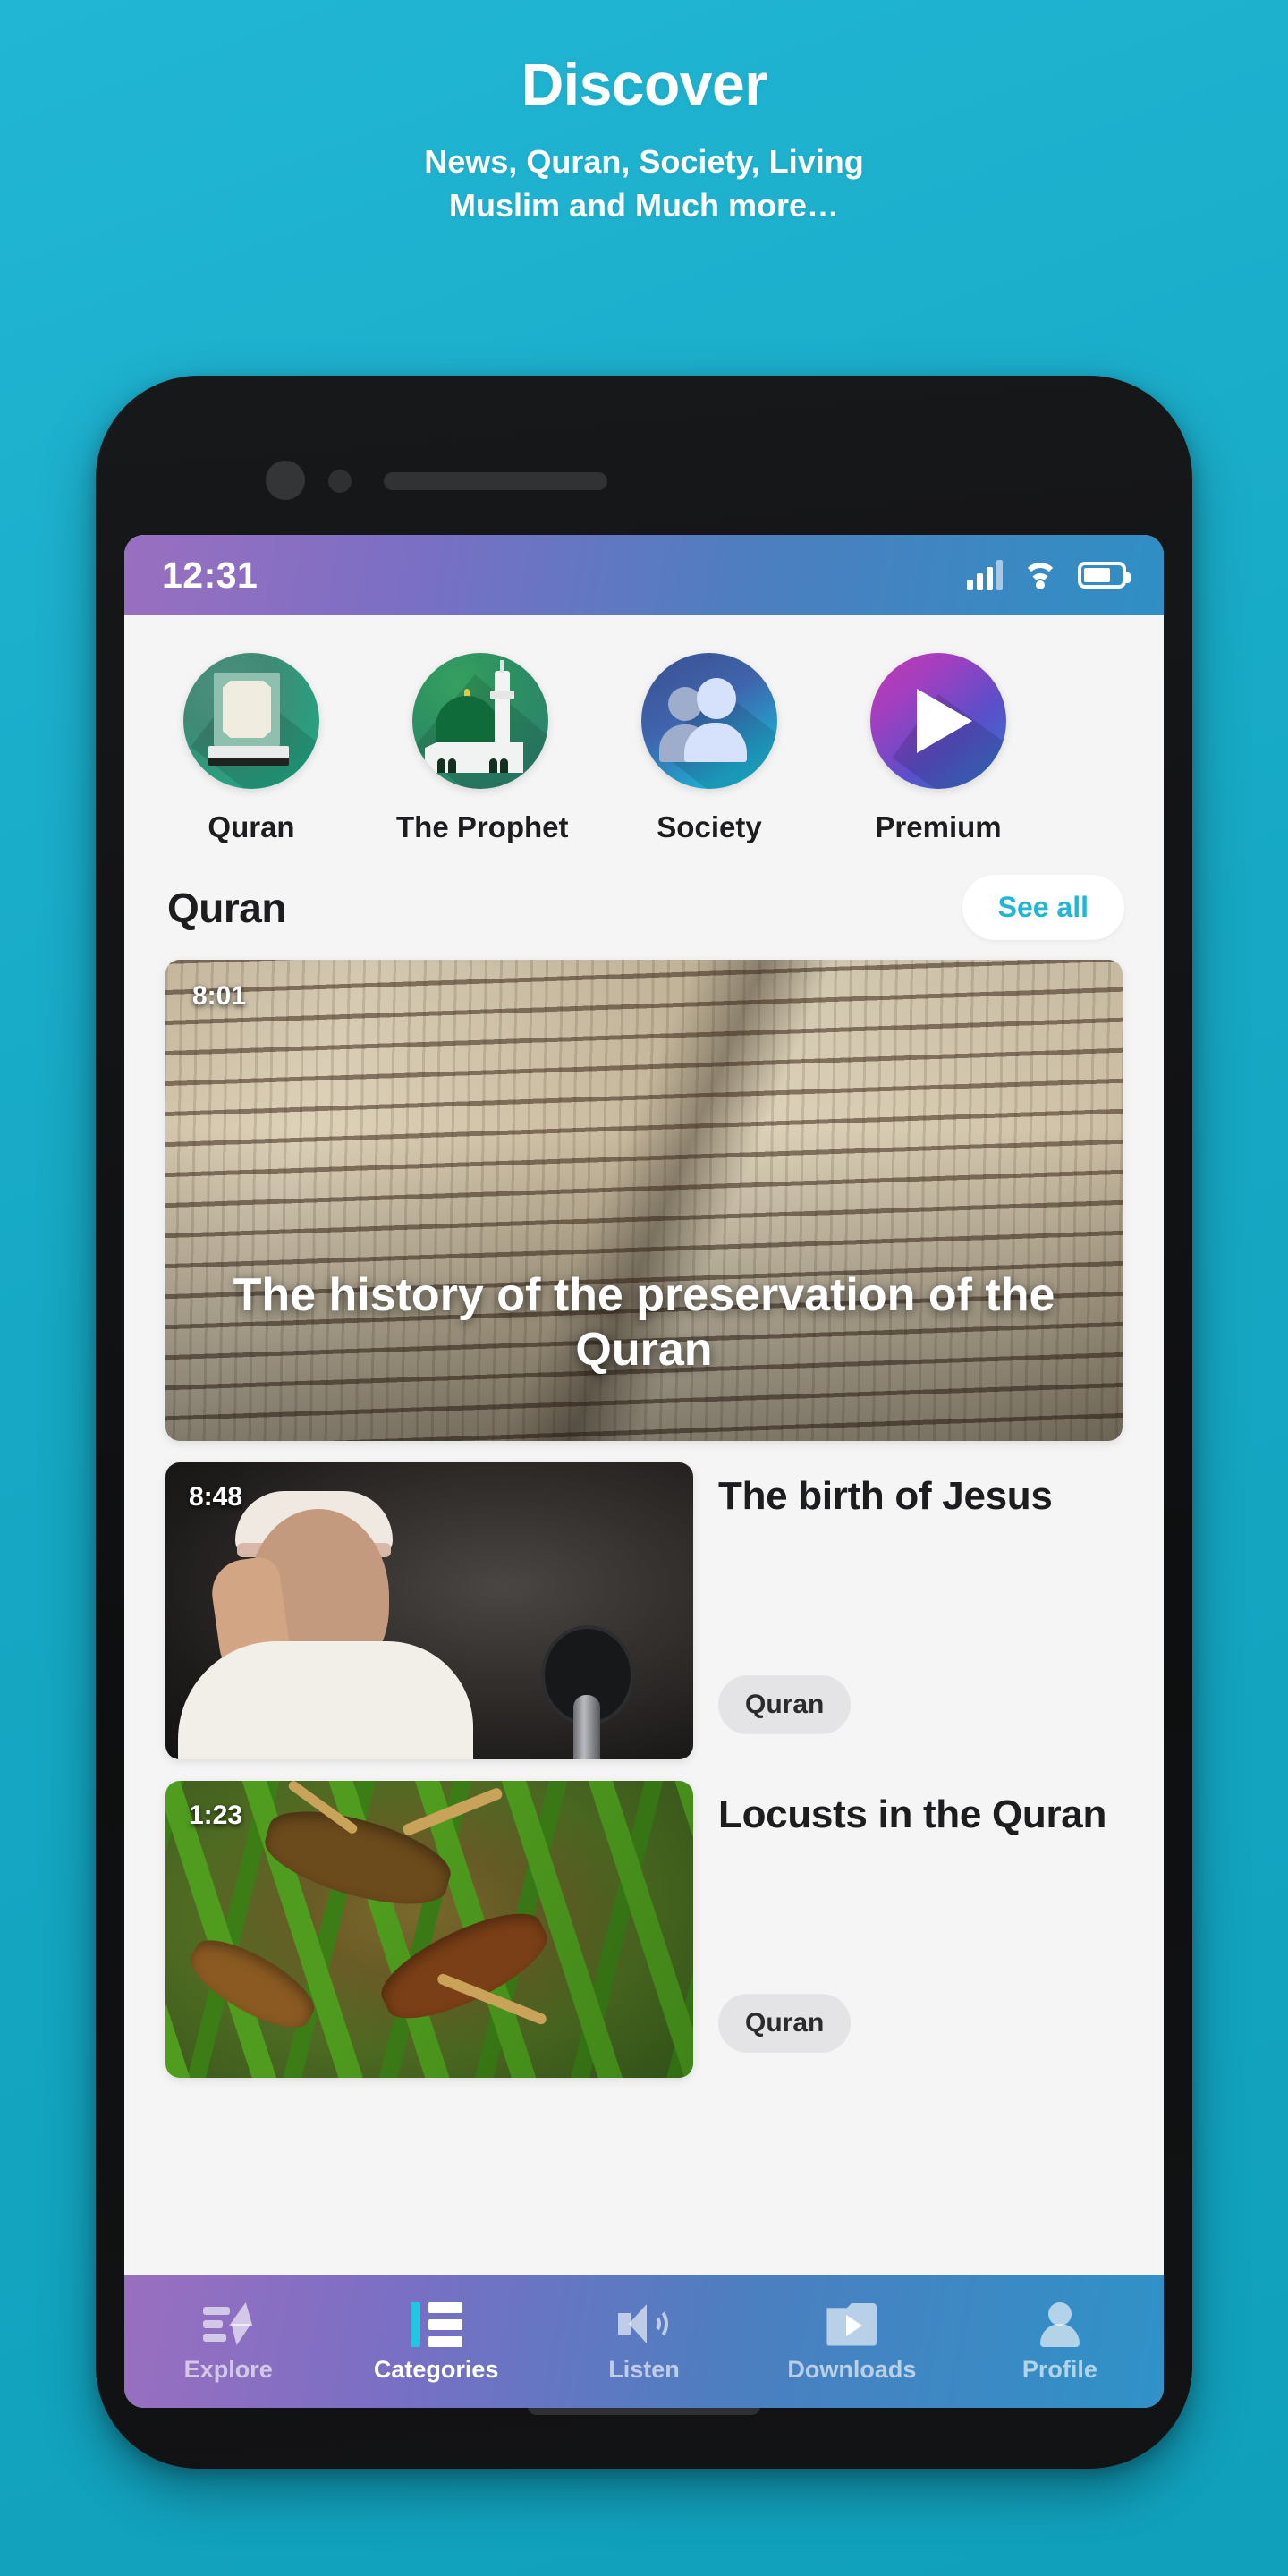 The image size is (1288, 2576). I want to click on category-item-society: Society, so click(709, 748).